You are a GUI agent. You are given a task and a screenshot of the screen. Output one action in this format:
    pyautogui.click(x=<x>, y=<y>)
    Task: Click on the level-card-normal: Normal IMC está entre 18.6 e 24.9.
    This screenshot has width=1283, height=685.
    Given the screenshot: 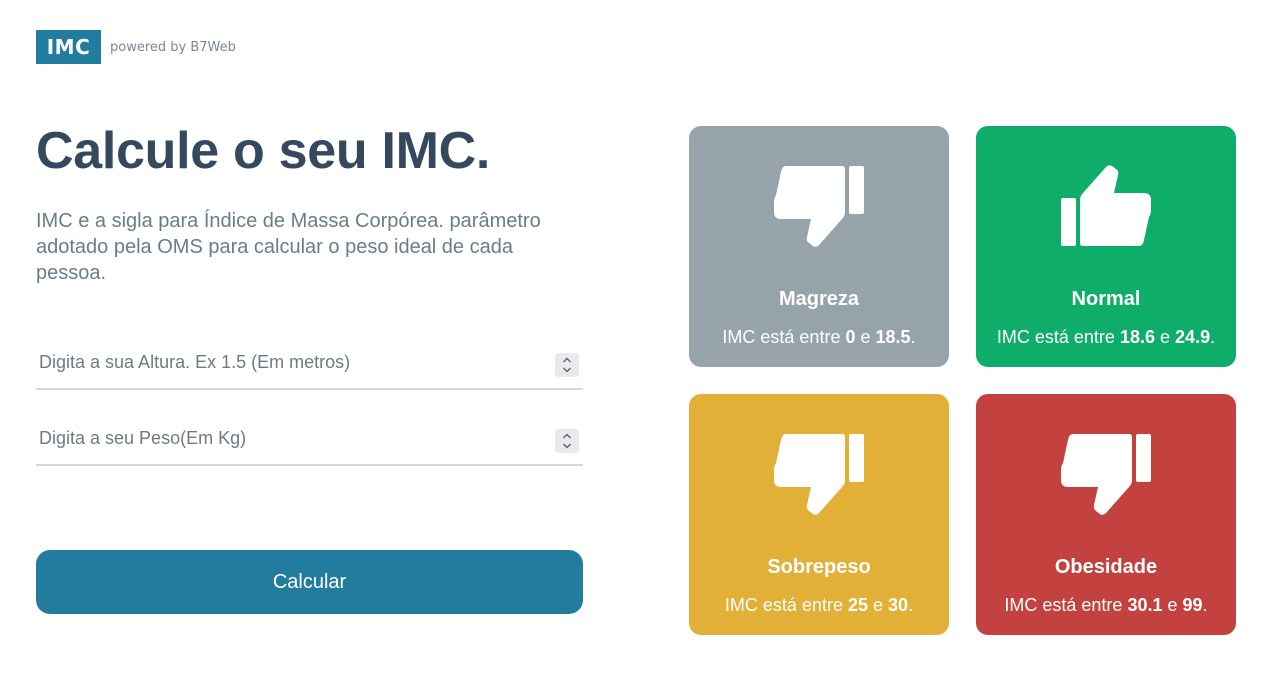 What is the action you would take?
    pyautogui.click(x=1106, y=246)
    